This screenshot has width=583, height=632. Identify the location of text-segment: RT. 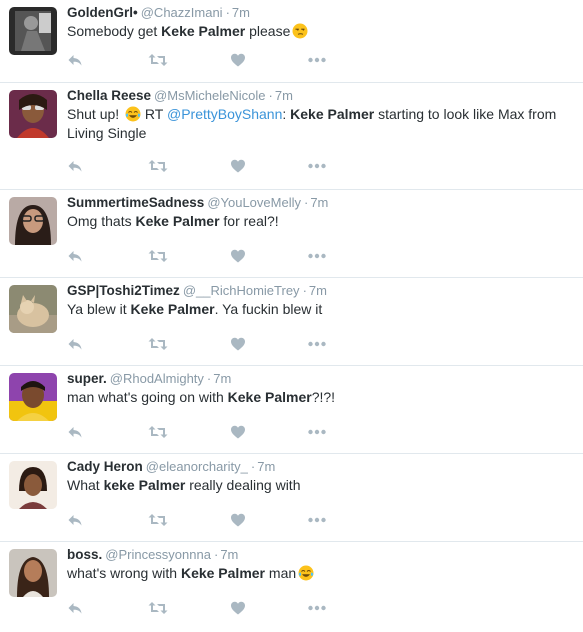
(154, 114).